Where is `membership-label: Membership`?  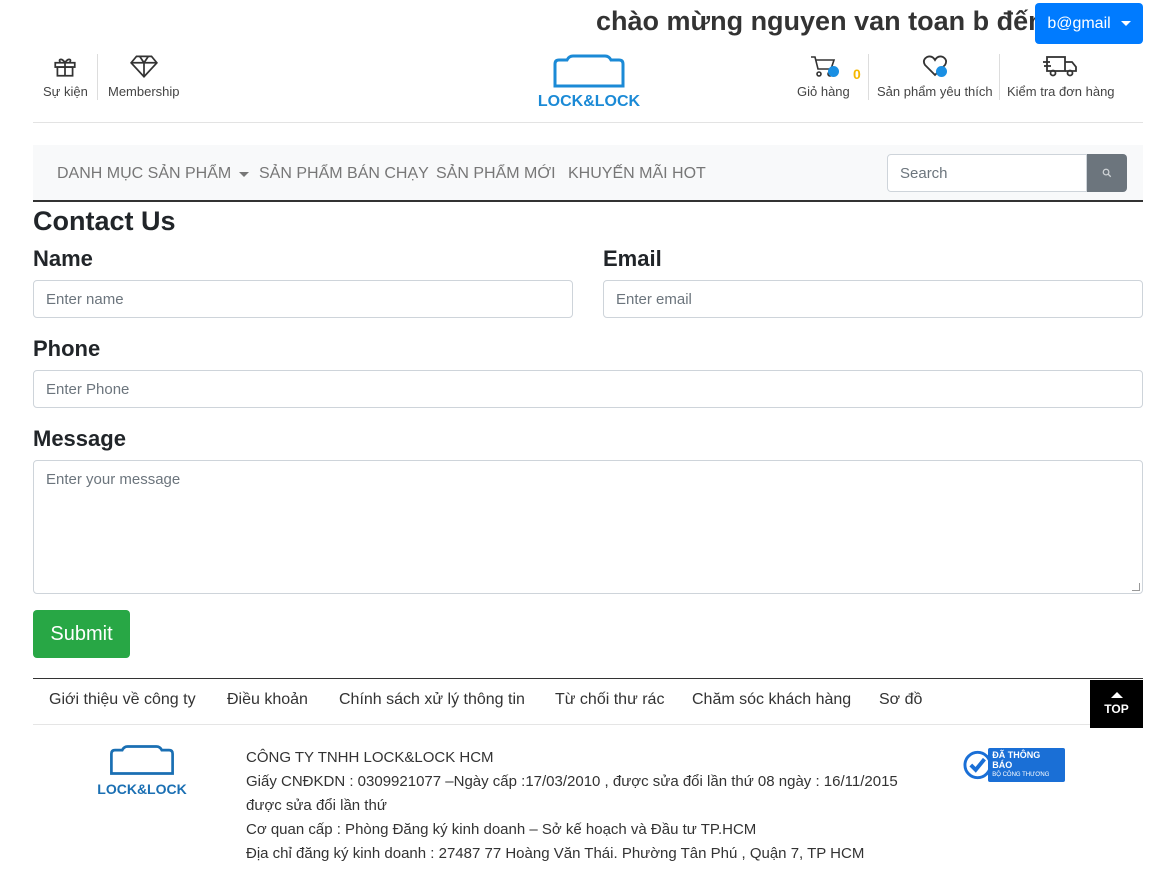 membership-label: Membership is located at coordinates (144, 91).